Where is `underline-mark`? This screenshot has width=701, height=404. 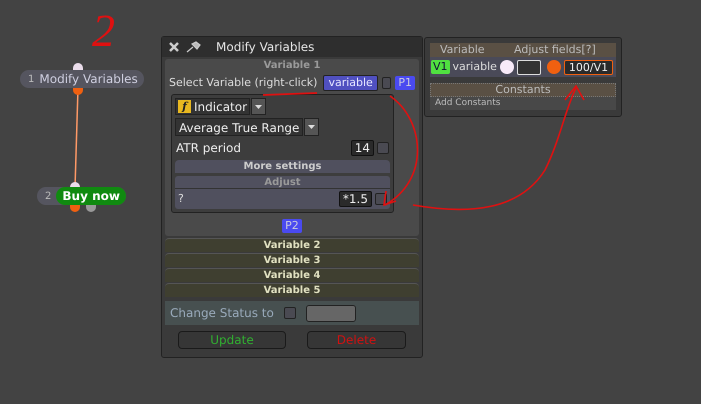 underline-mark is located at coordinates (290, 94).